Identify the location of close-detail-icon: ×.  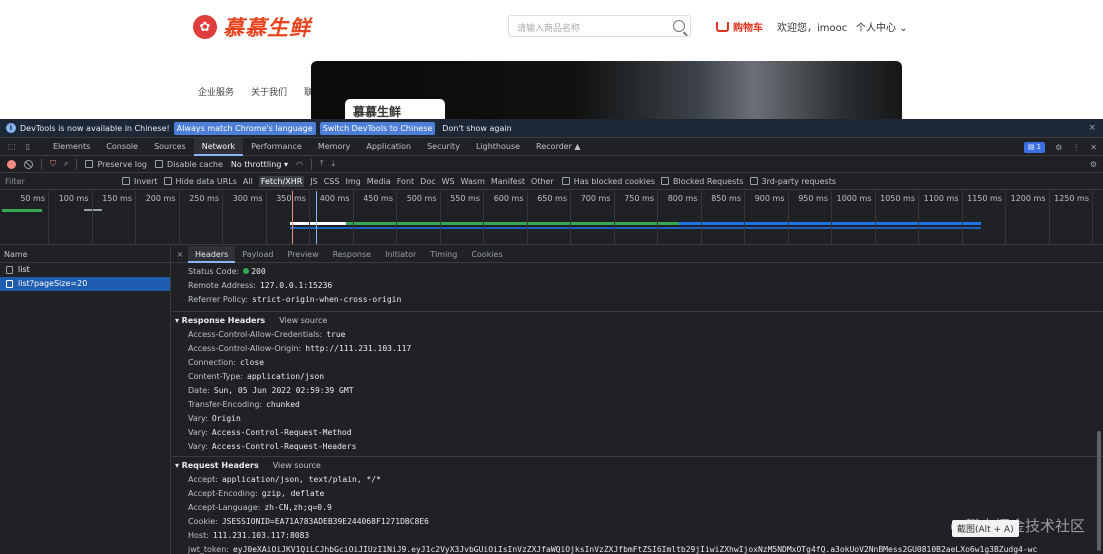
(180, 254).